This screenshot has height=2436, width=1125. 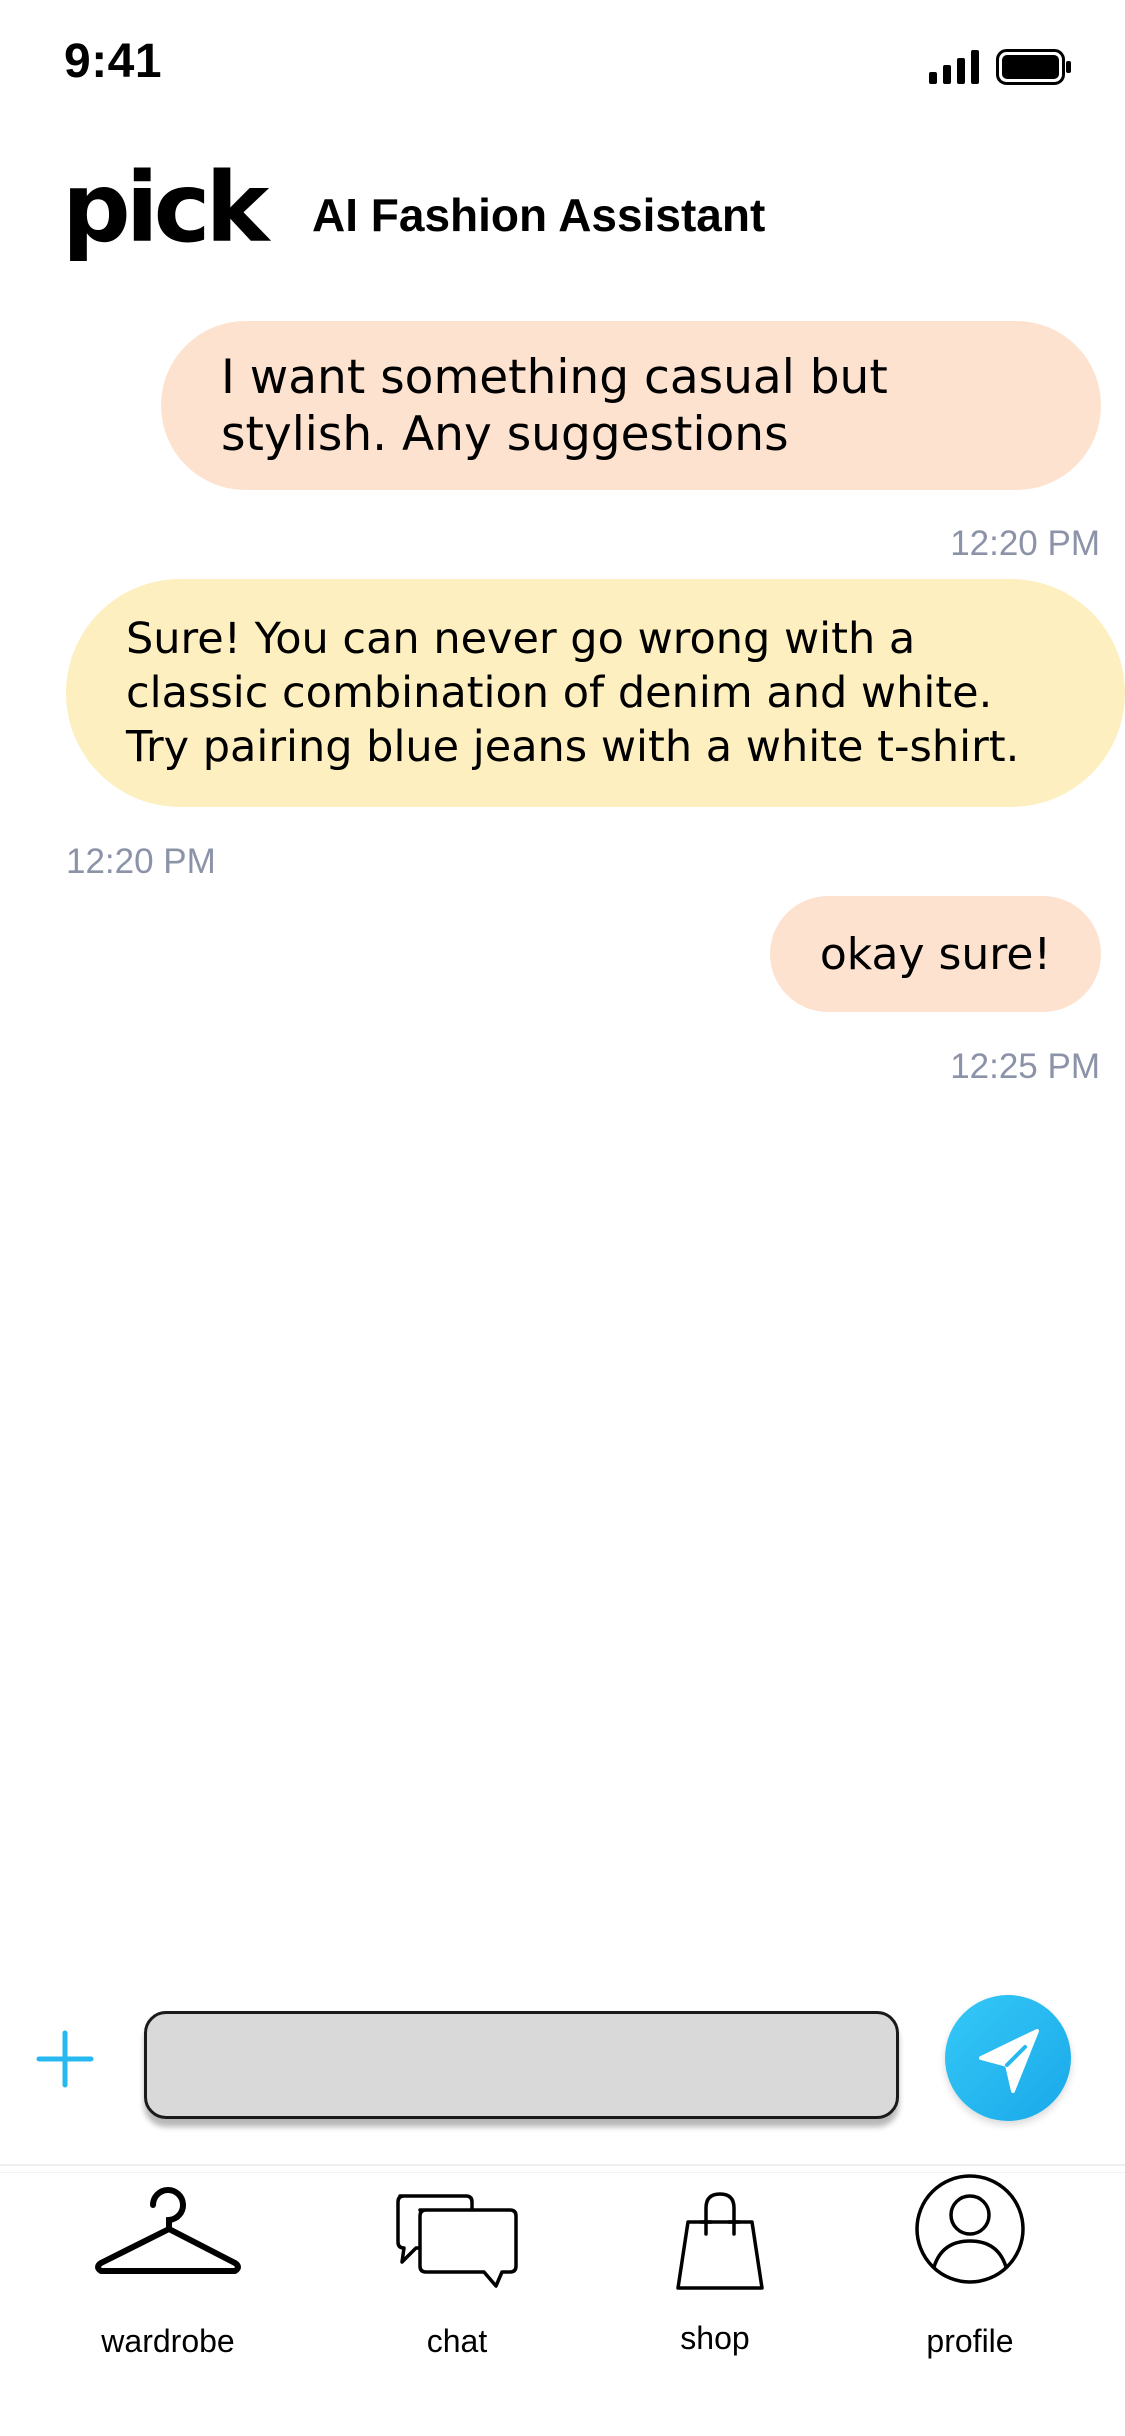 I want to click on nav-item-wardrobe: wardrobe, so click(x=168, y=2275).